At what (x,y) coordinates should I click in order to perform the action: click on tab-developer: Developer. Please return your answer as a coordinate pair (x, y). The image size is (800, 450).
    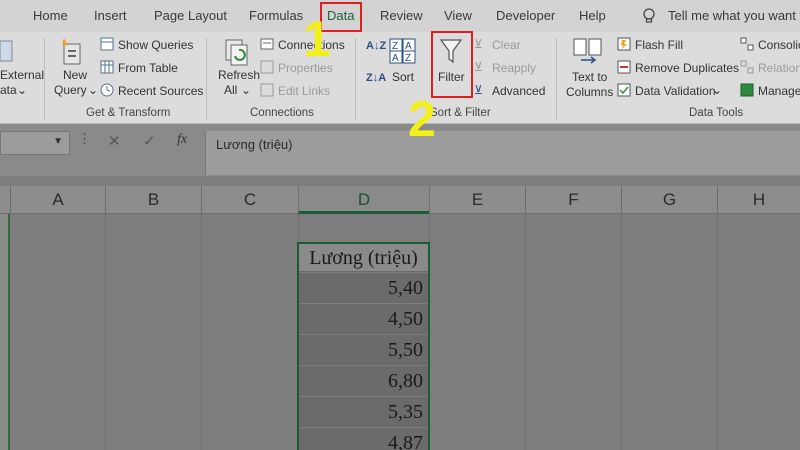
    Looking at the image, I should click on (525, 15).